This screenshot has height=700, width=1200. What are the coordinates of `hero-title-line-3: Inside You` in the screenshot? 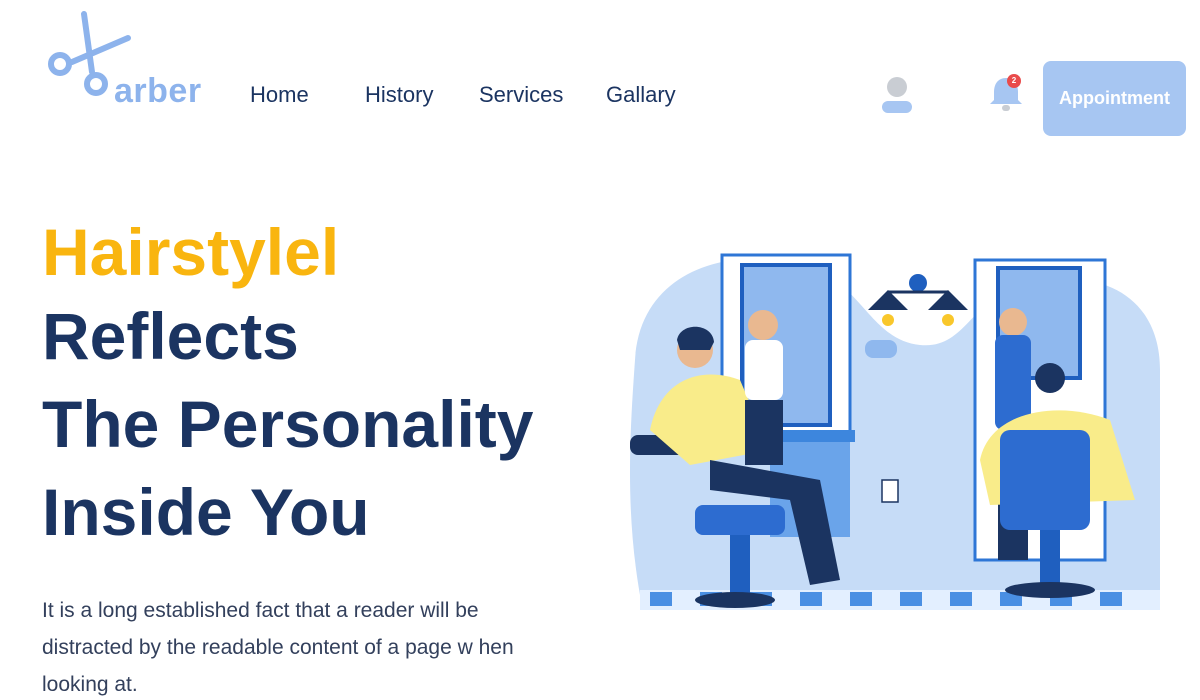 It's located at (206, 512).